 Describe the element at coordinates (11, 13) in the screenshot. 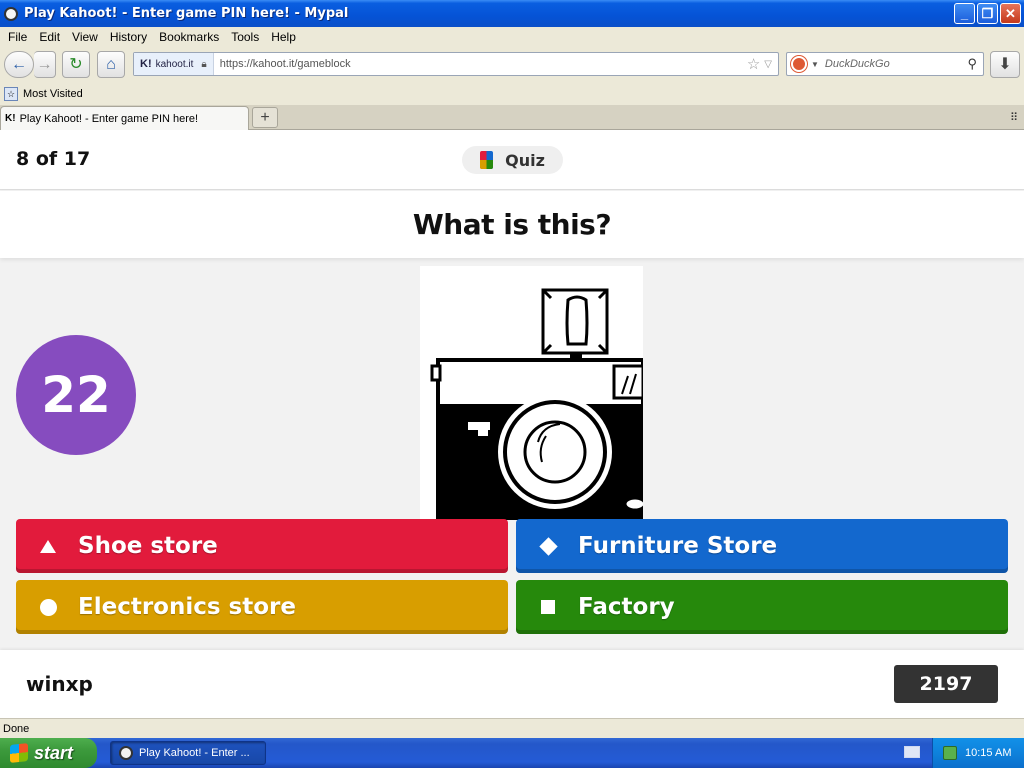

I see `mypal-browser-icon` at that location.